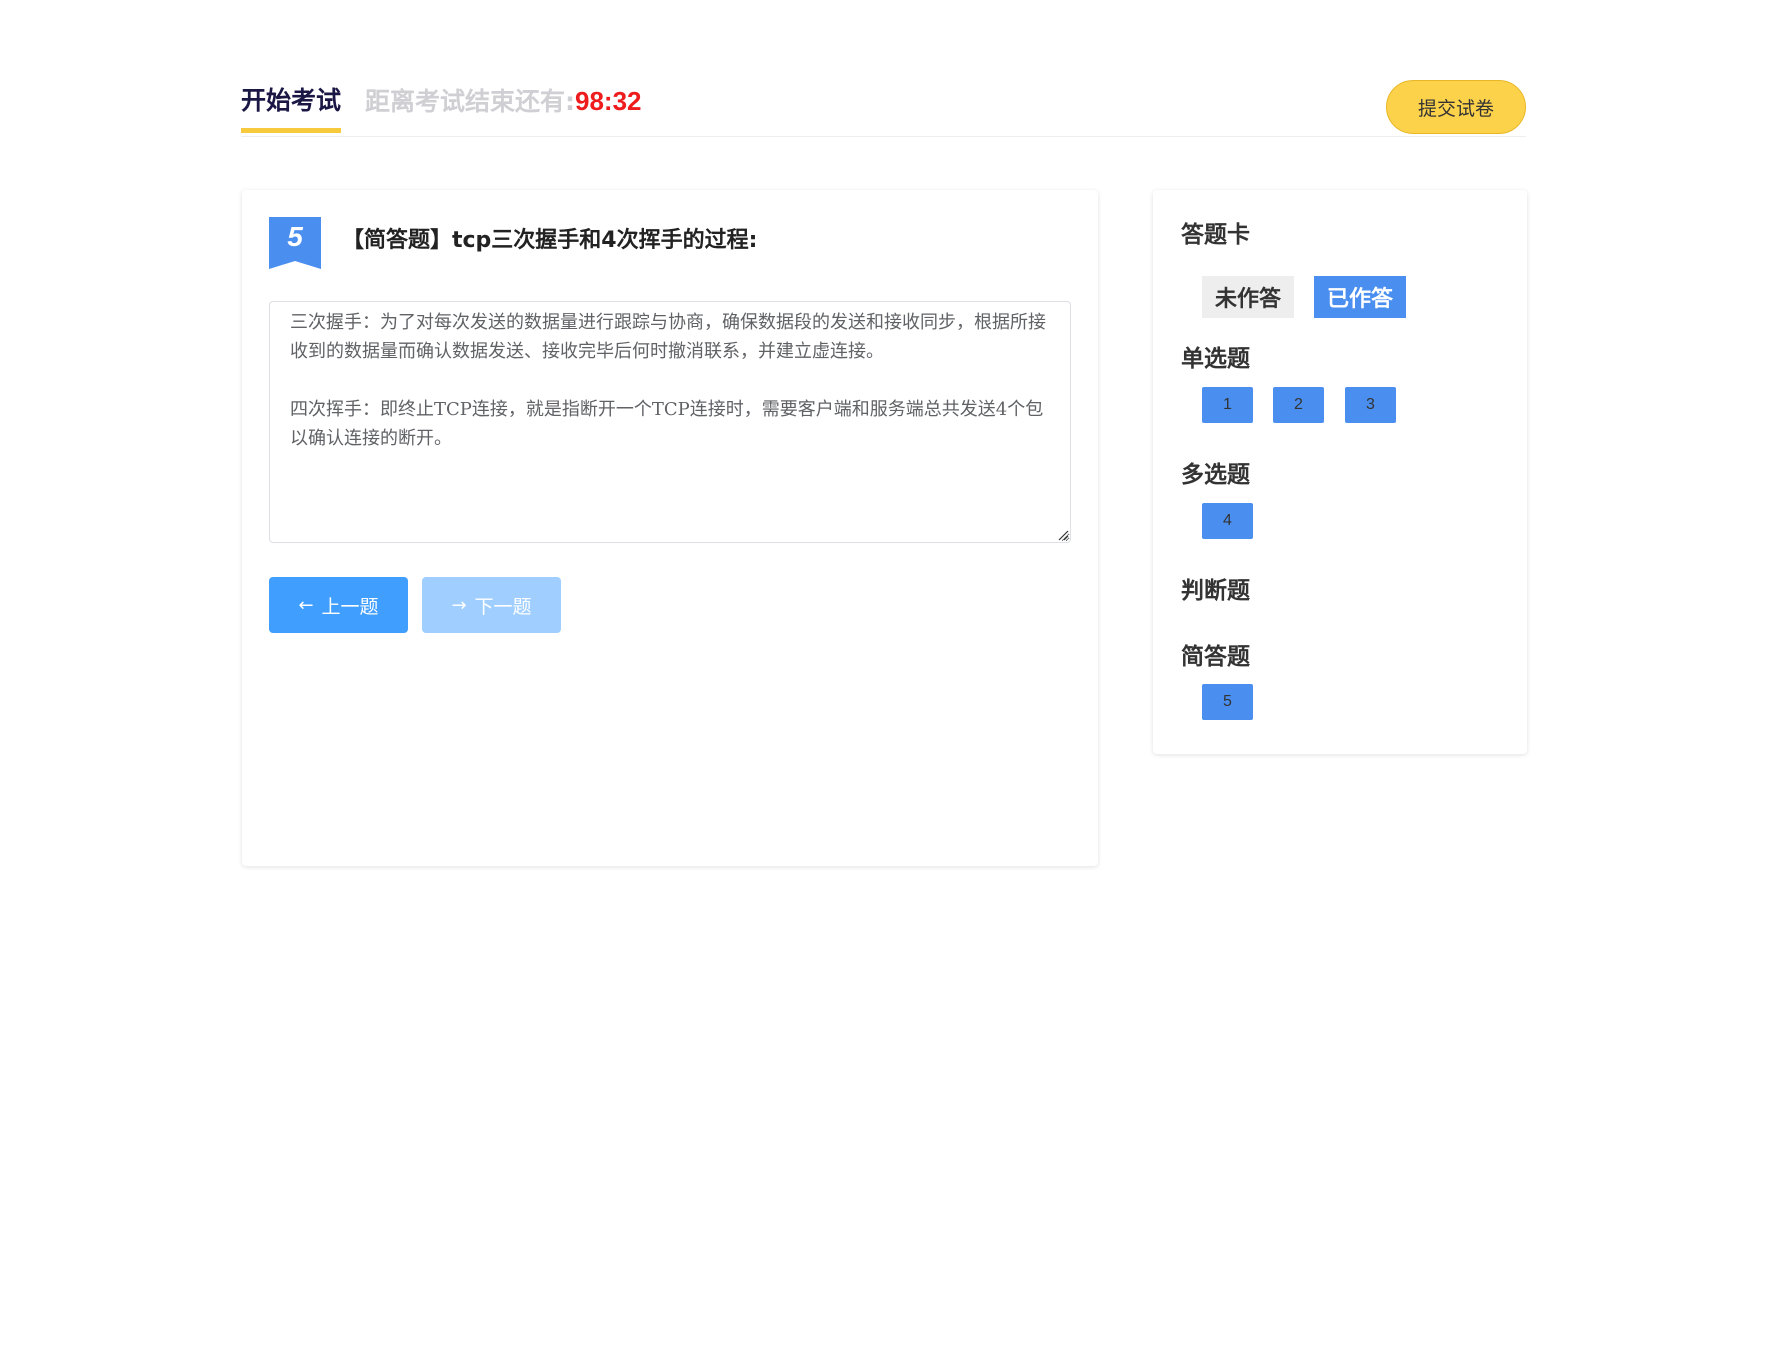 The height and width of the screenshot is (1359, 1767). What do you see at coordinates (1215, 359) in the screenshot?
I see `section-title-single: 单选题` at bounding box center [1215, 359].